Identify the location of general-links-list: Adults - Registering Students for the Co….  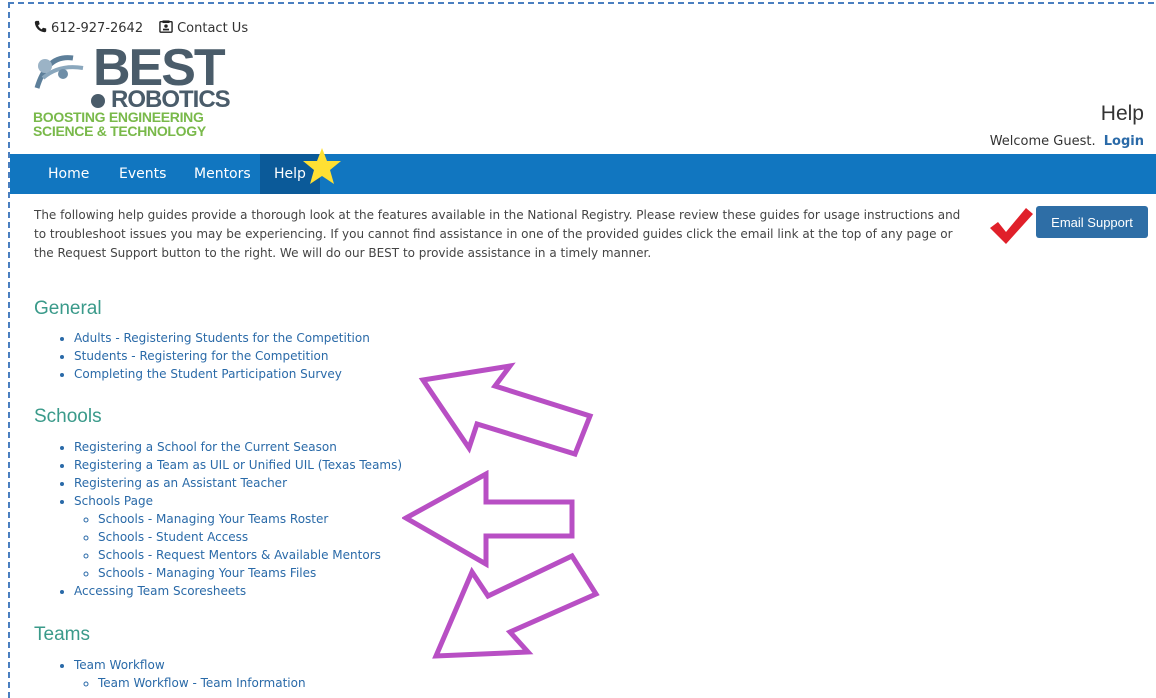
(211, 356).